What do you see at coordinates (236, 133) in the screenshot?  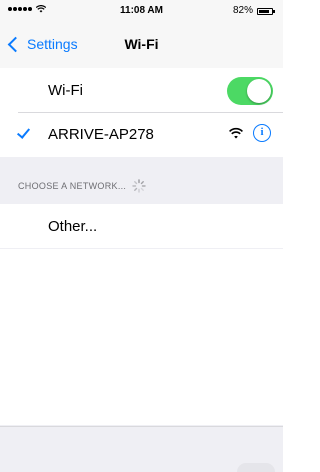 I see `wifi-signal-icon` at bounding box center [236, 133].